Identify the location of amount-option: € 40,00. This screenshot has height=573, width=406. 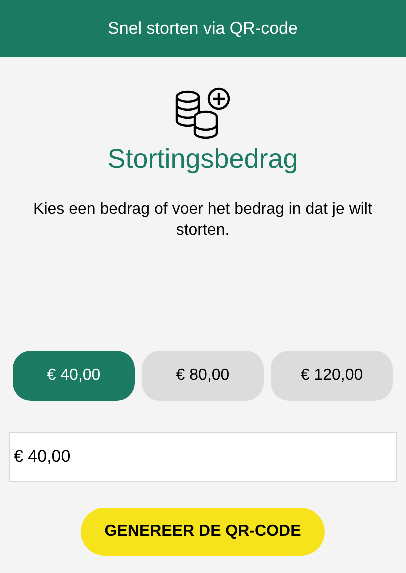
(74, 375).